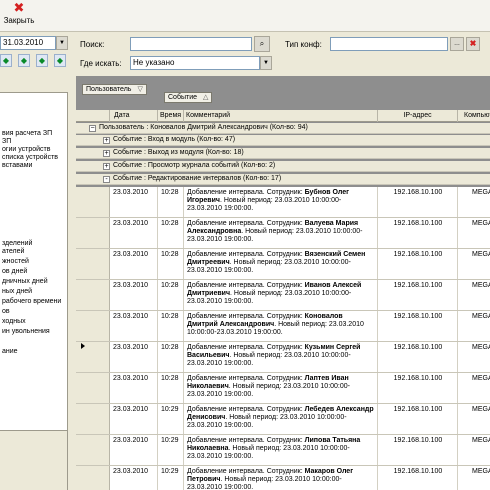 The height and width of the screenshot is (490, 490). What do you see at coordinates (31, 301) in the screenshot?
I see `tree-item: рабочего времени` at bounding box center [31, 301].